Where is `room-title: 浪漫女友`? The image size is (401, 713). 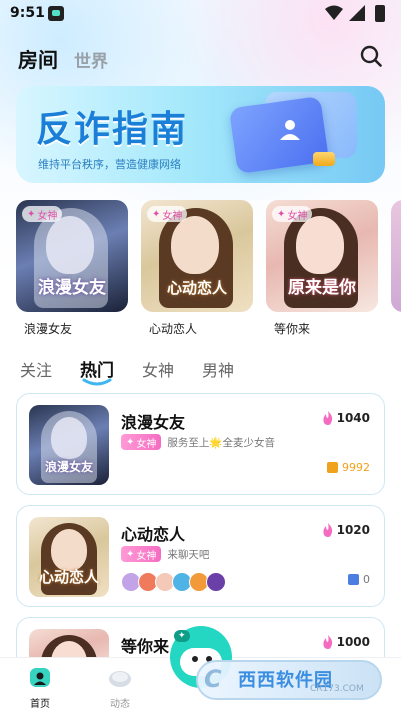 room-title: 浪漫女友 is located at coordinates (153, 422).